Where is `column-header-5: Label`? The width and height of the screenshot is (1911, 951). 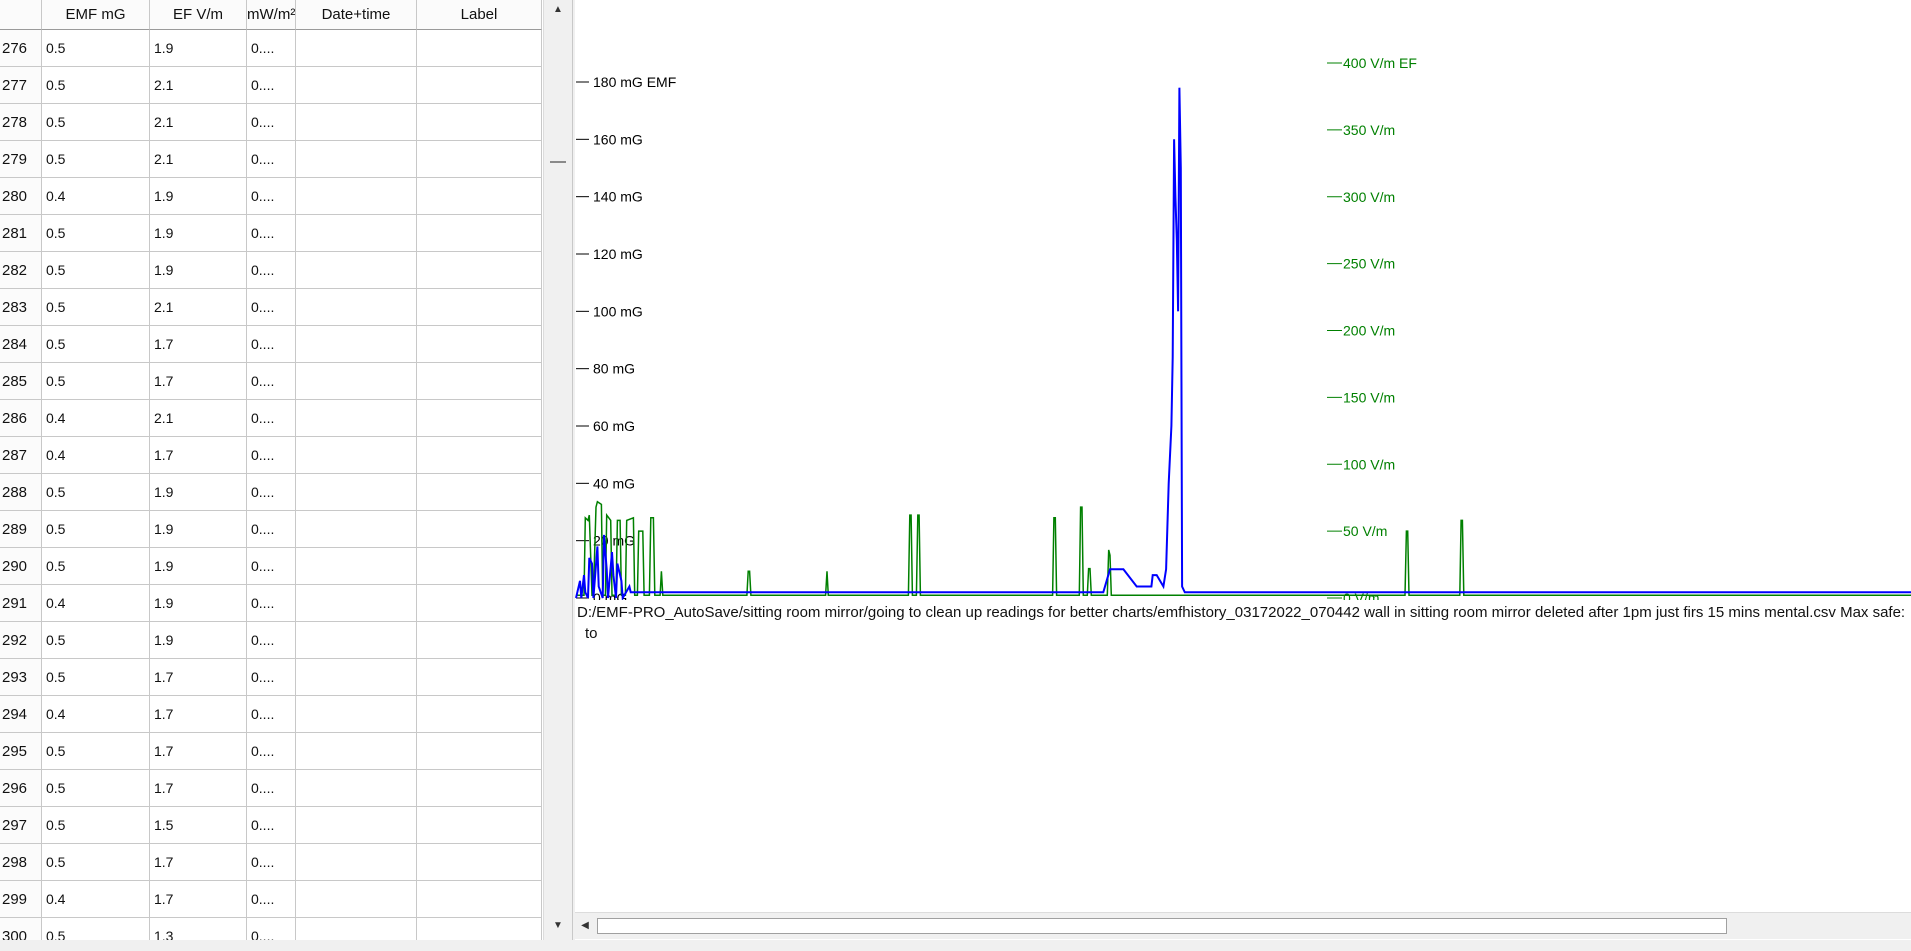 column-header-5: Label is located at coordinates (479, 15).